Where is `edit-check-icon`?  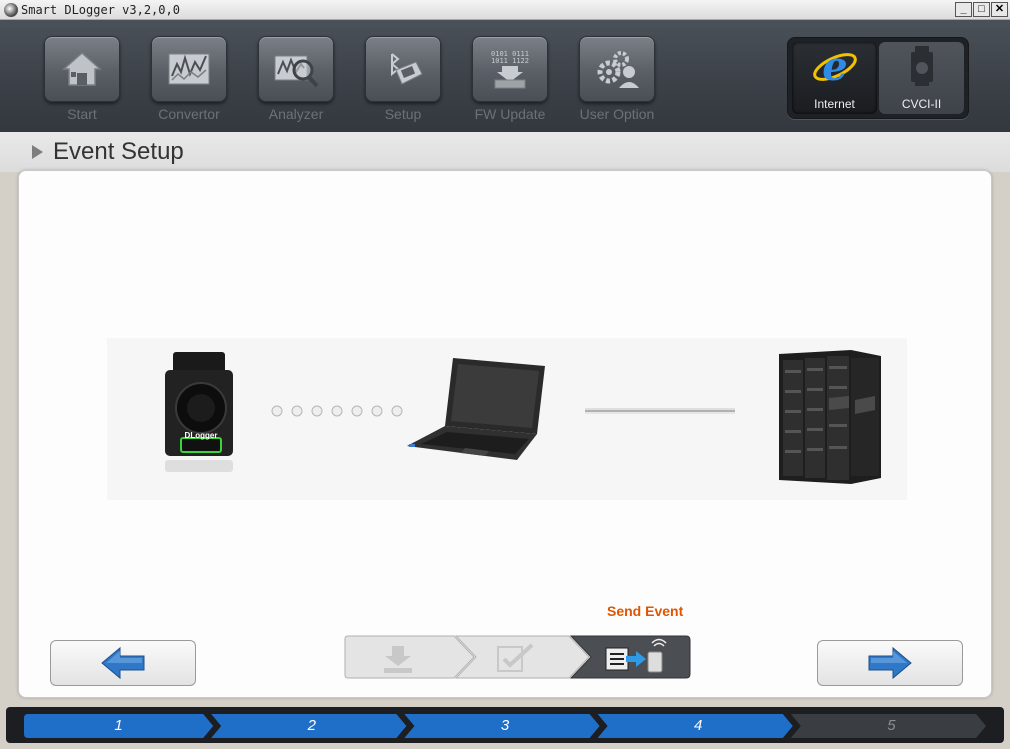 edit-check-icon is located at coordinates (515, 657).